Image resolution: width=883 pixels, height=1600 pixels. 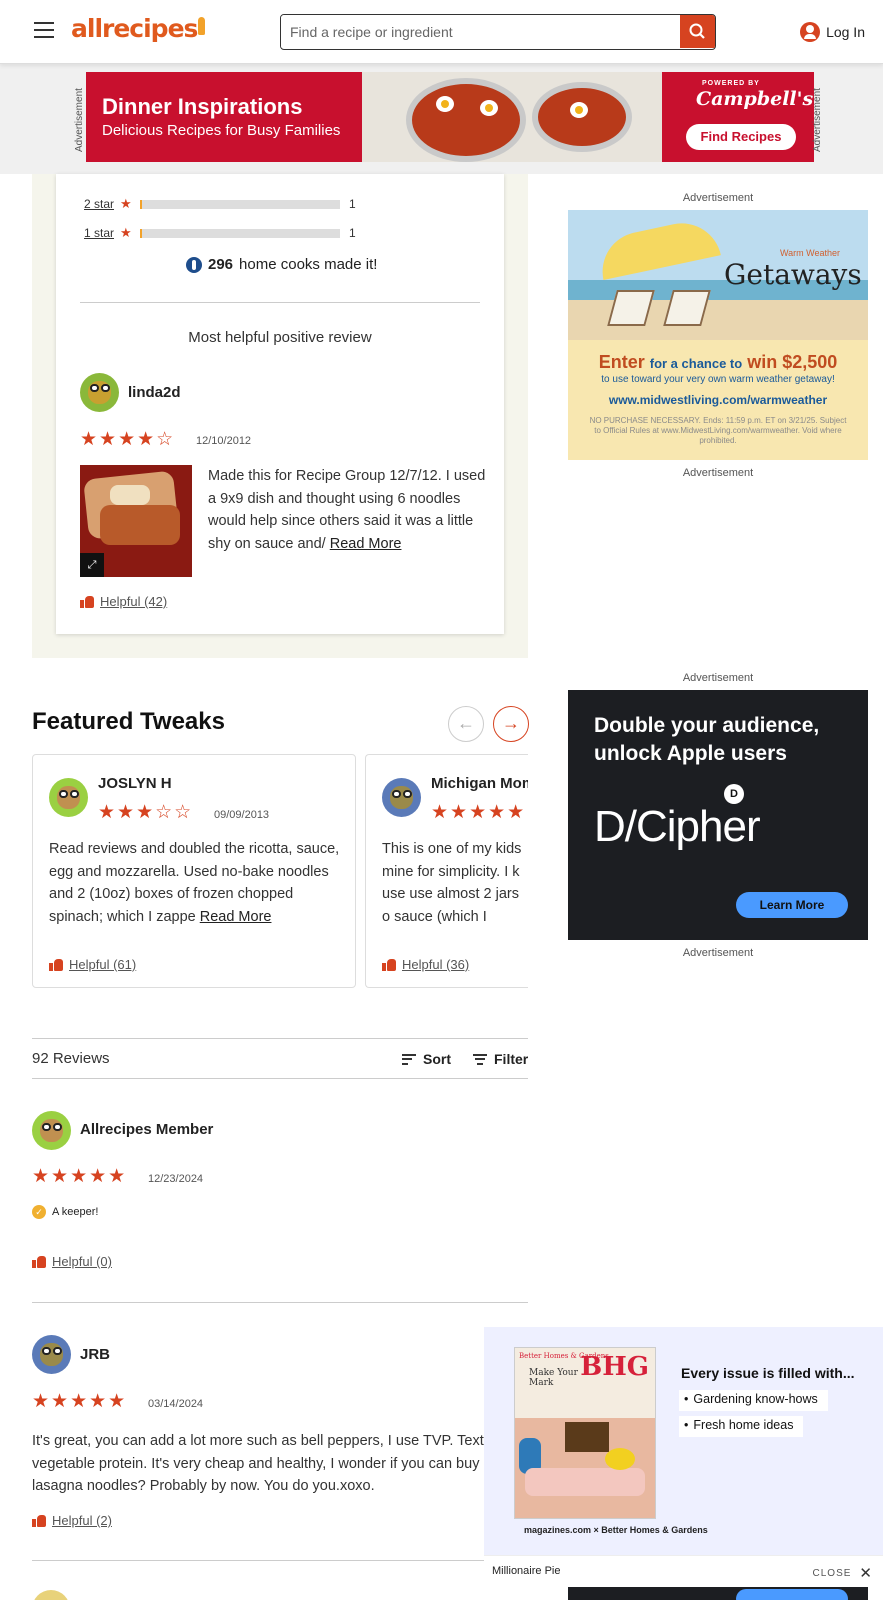 What do you see at coordinates (221, 264) in the screenshot?
I see `made-it-number: 296` at bounding box center [221, 264].